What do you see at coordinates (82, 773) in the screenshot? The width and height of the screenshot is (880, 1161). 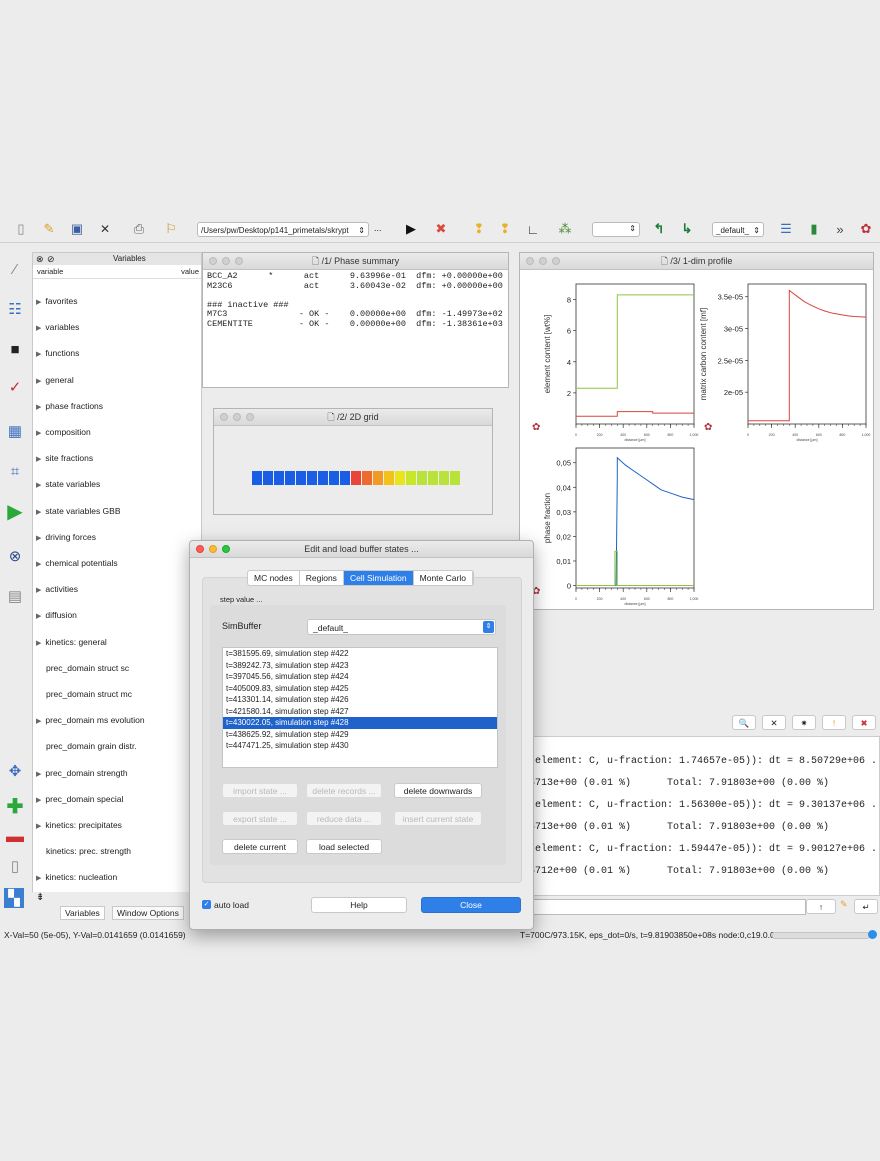 I see `variables-tree-item: ▶ prec_domain strength` at bounding box center [82, 773].